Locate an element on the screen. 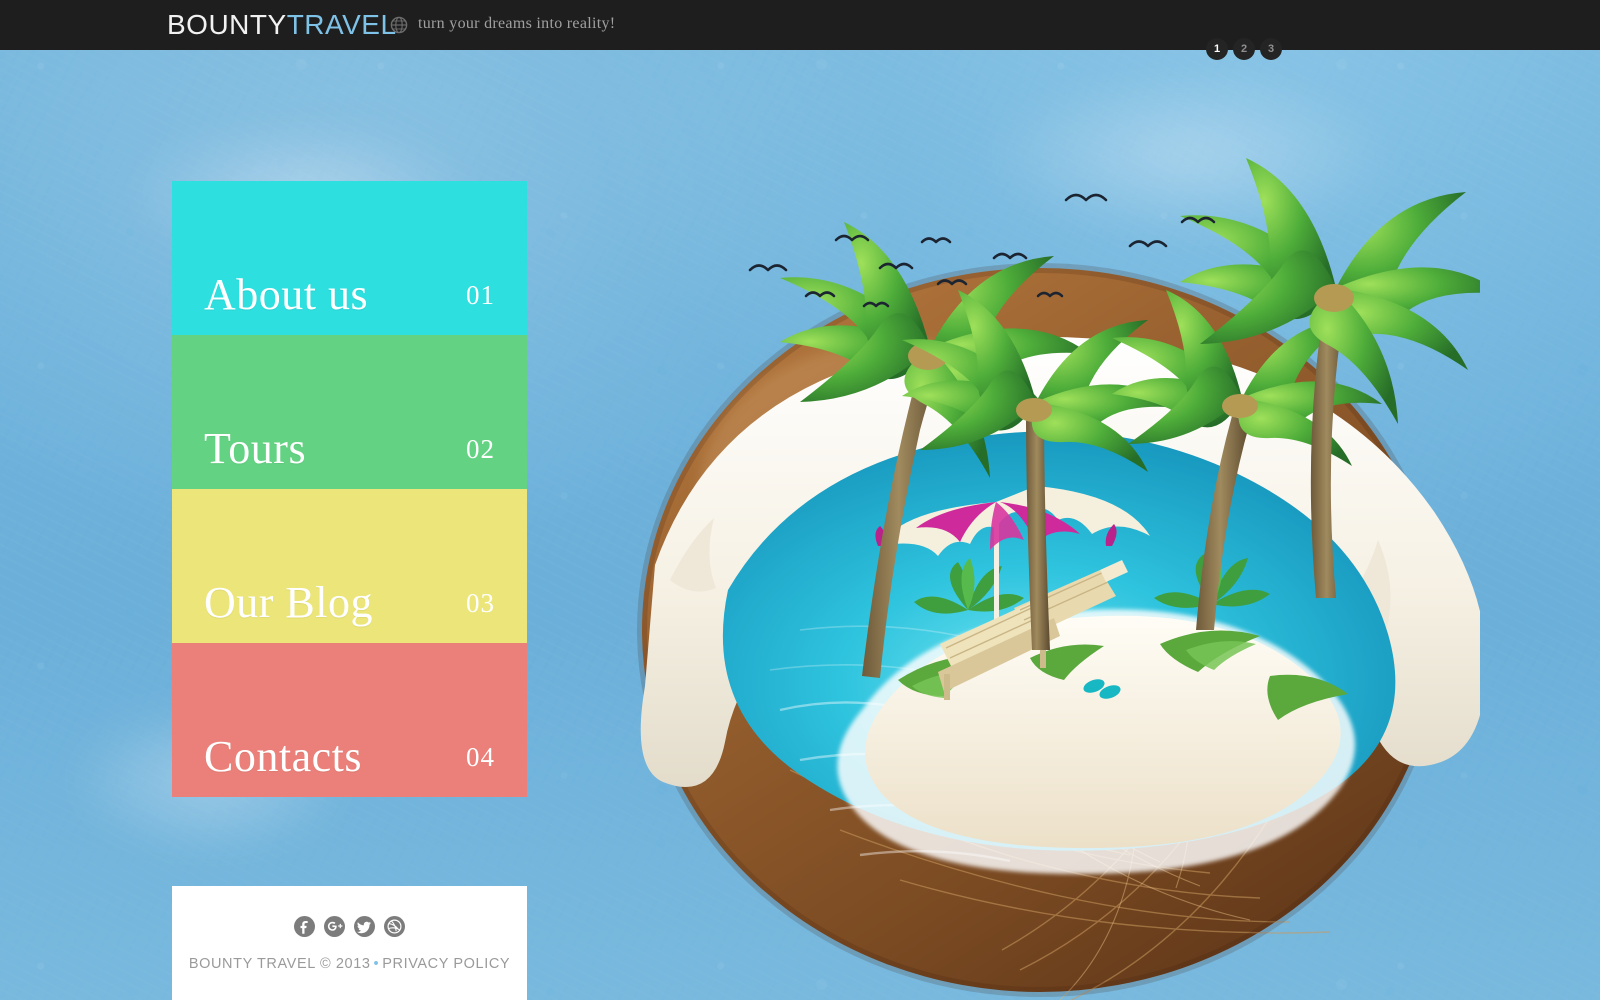 This screenshot has width=1600, height=1000. footer-card: BOUNTY TRAVEL © 2013 • PRIVACY POLICY is located at coordinates (349, 943).